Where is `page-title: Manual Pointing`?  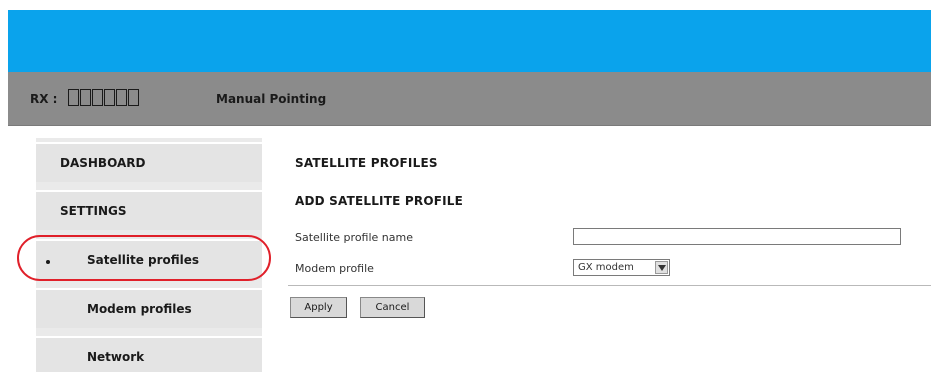 page-title: Manual Pointing is located at coordinates (271, 99).